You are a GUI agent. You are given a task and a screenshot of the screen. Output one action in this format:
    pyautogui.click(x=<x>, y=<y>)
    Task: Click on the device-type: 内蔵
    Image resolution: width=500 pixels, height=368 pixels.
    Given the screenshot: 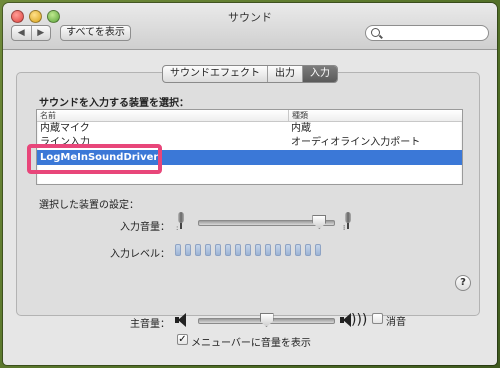 What is the action you would take?
    pyautogui.click(x=301, y=128)
    